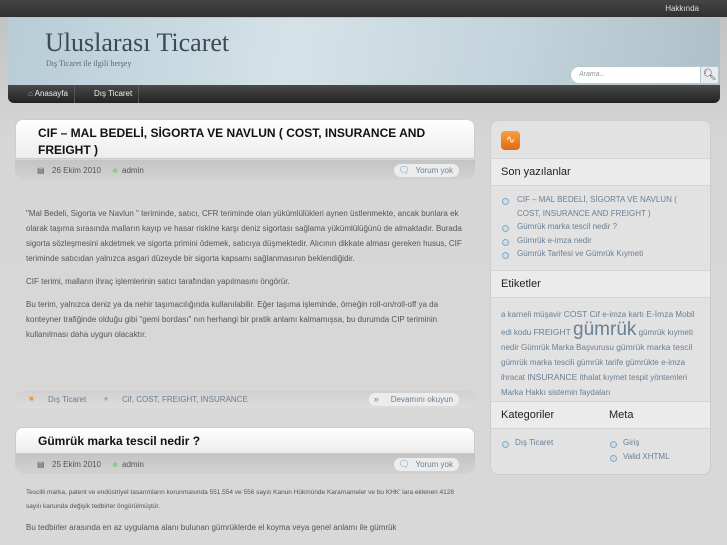 This screenshot has width=727, height=545. I want to click on login-link: Giriş, so click(639, 443).